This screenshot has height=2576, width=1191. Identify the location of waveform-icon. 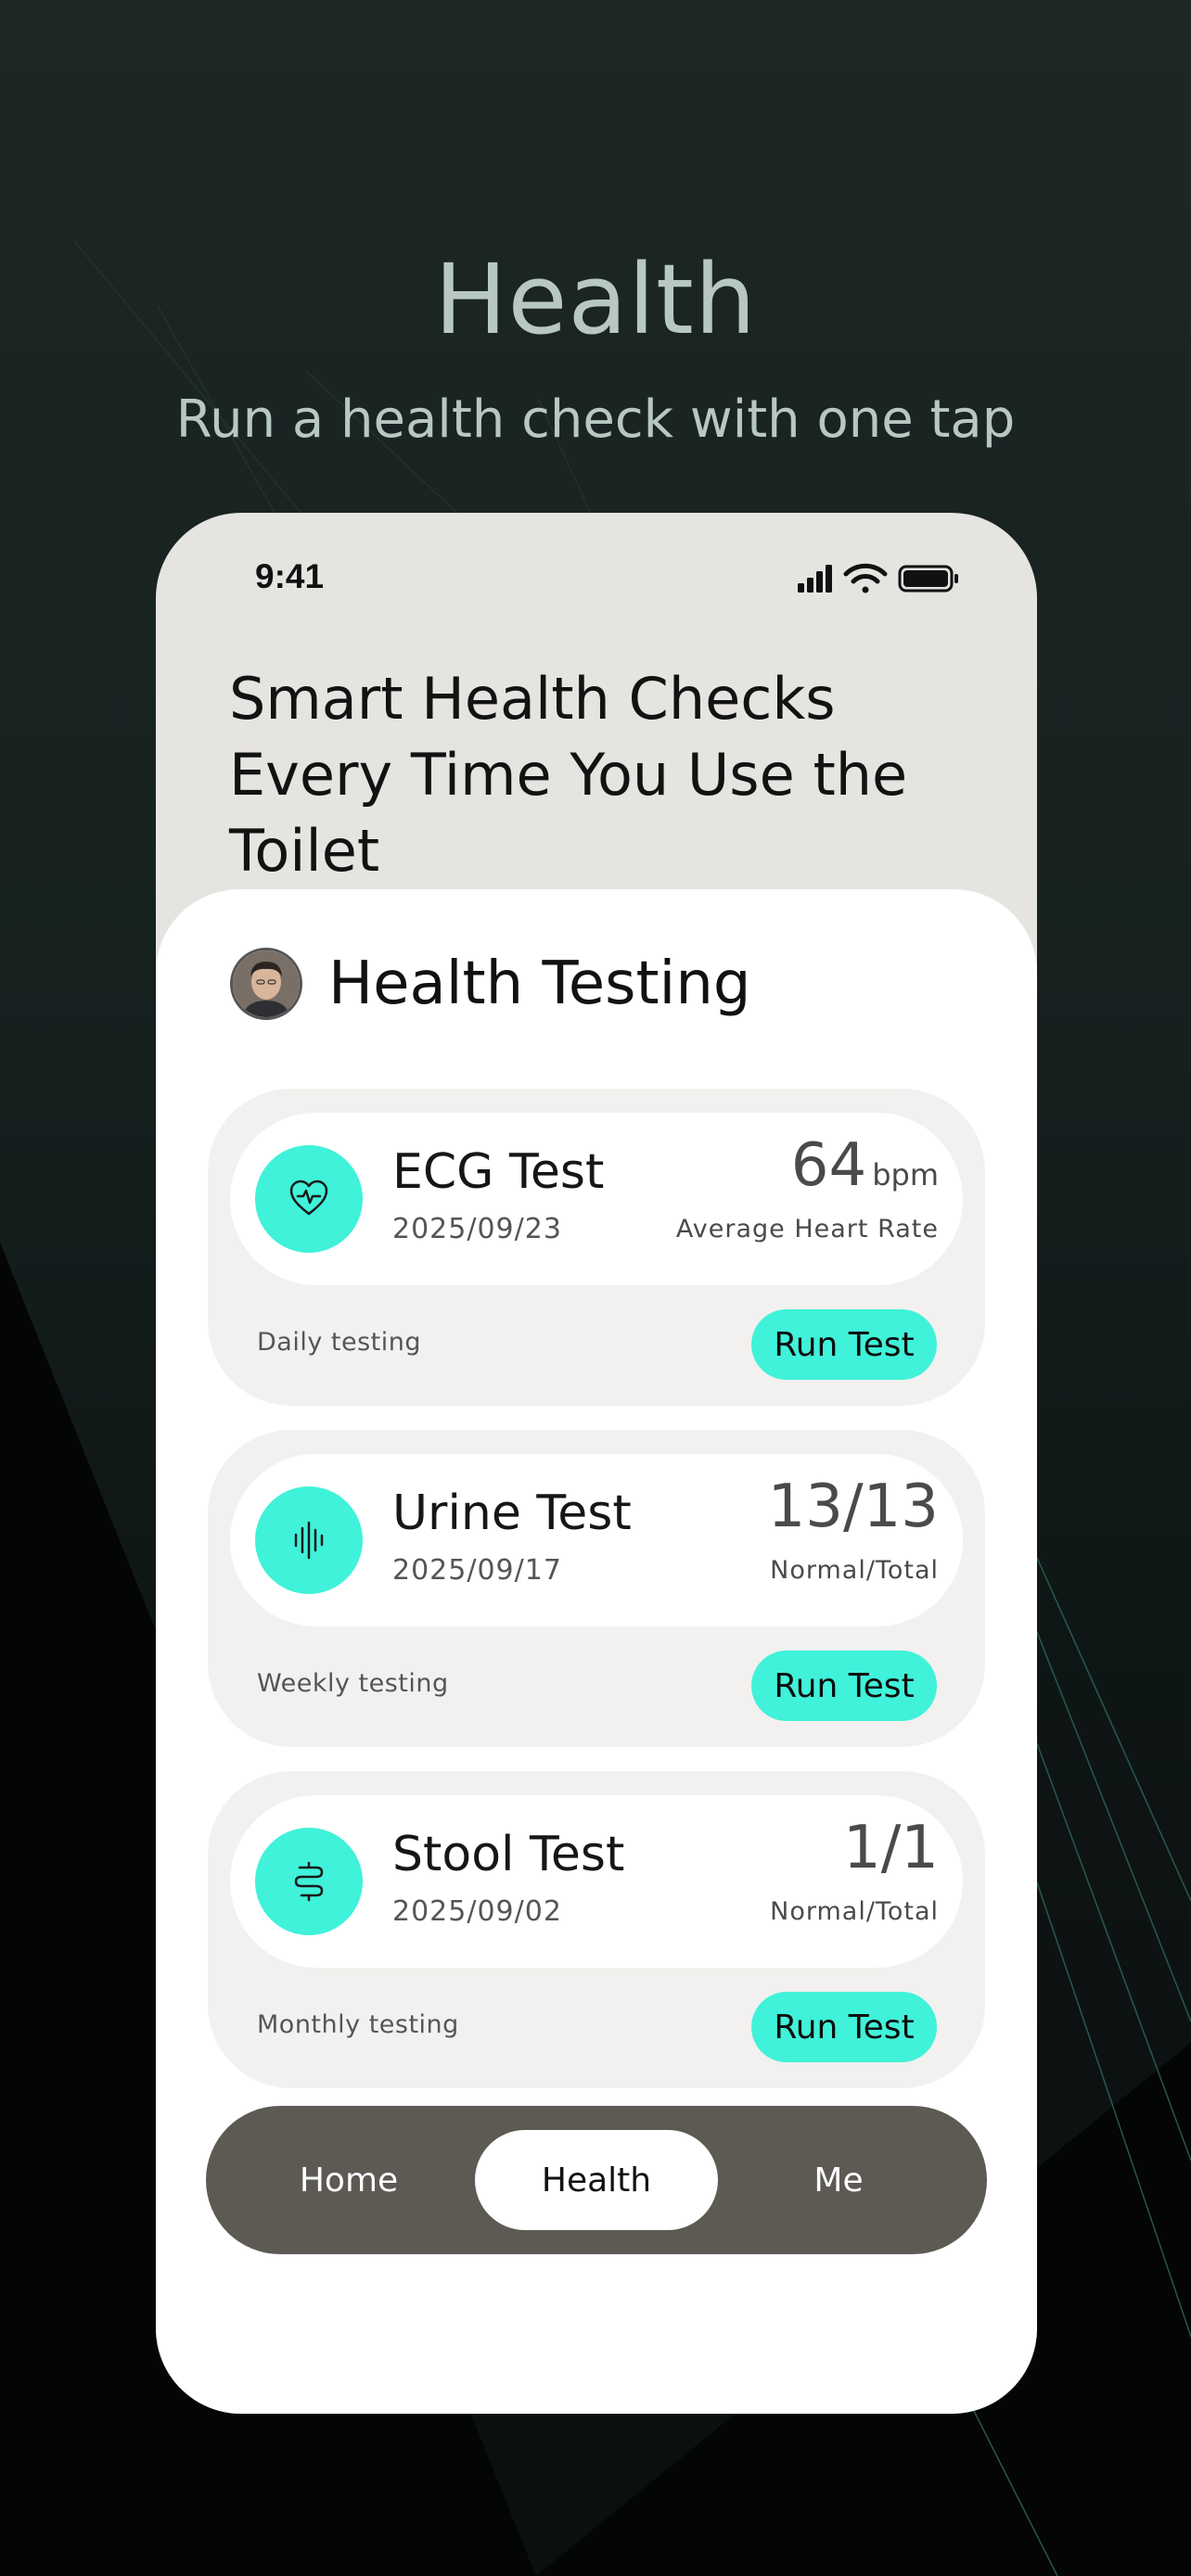
(309, 1540).